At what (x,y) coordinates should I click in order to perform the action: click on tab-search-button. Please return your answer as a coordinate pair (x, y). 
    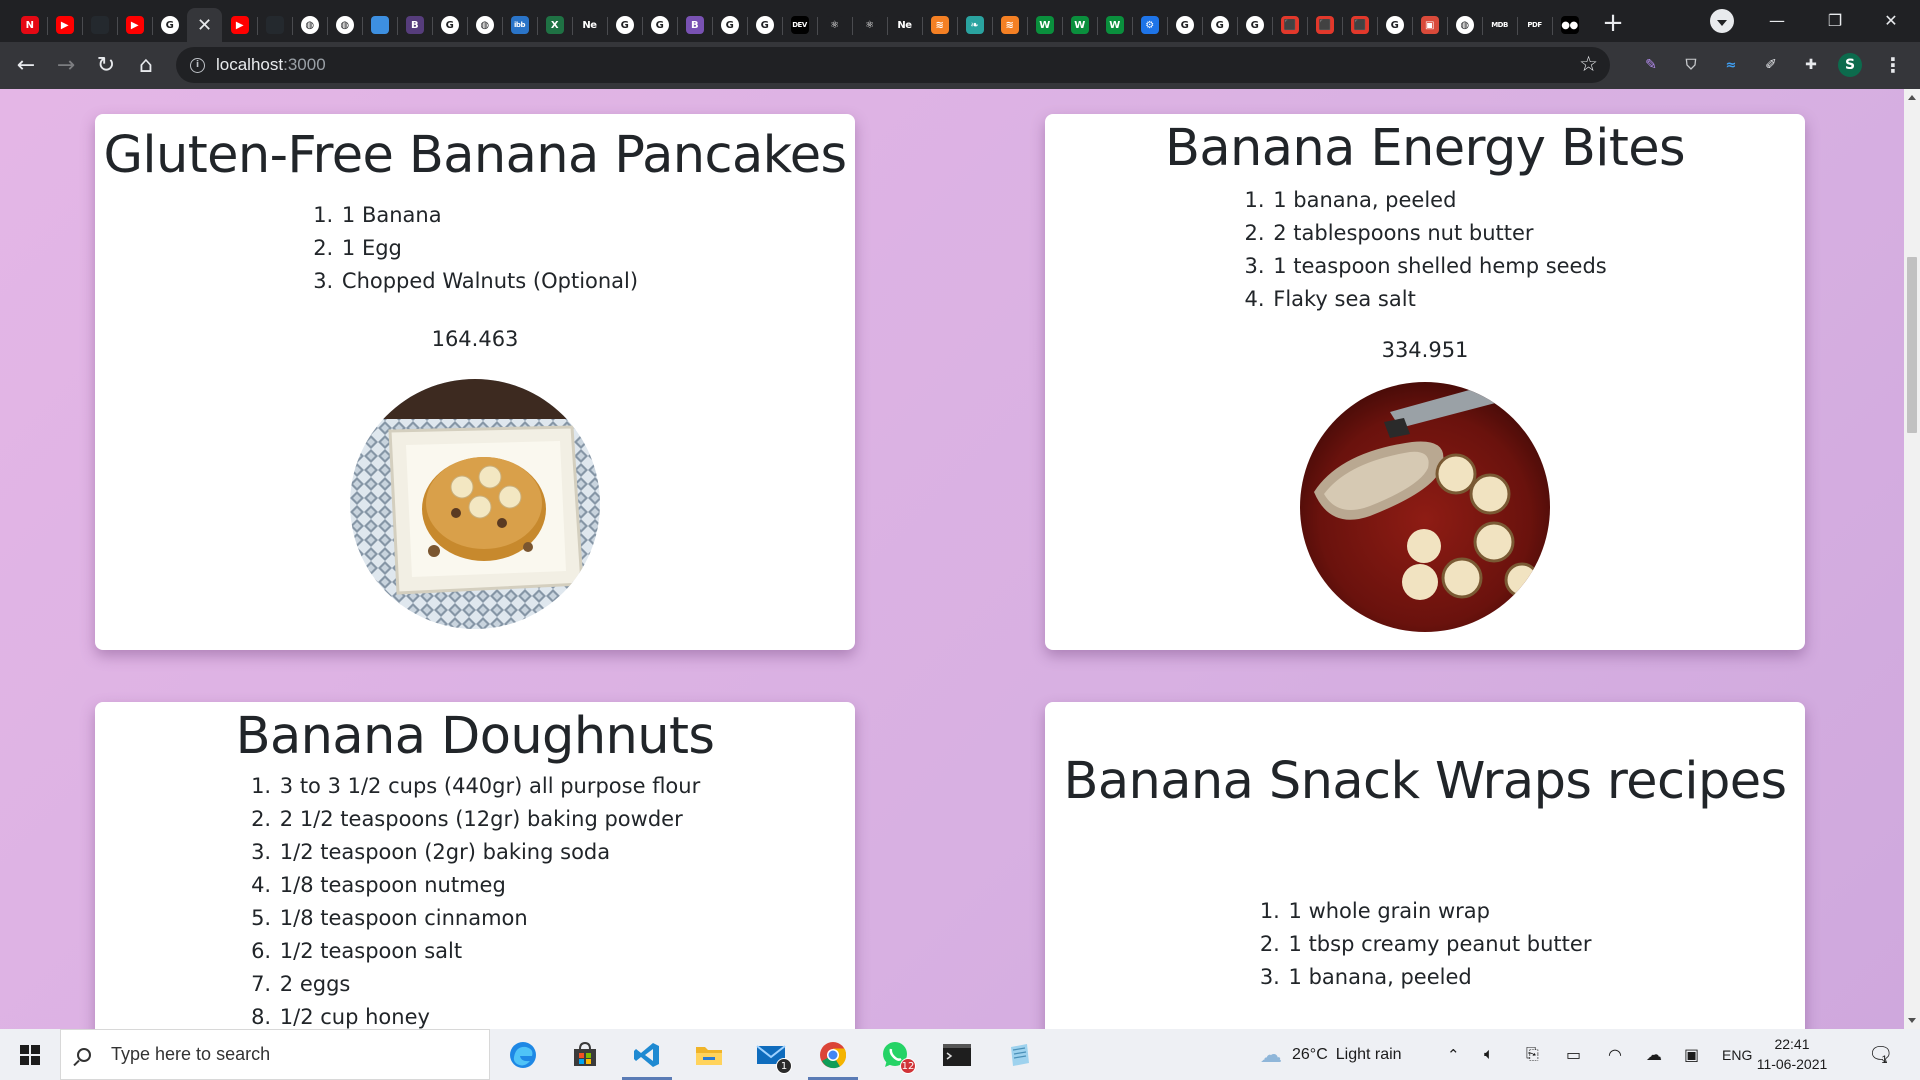
    Looking at the image, I should click on (1722, 21).